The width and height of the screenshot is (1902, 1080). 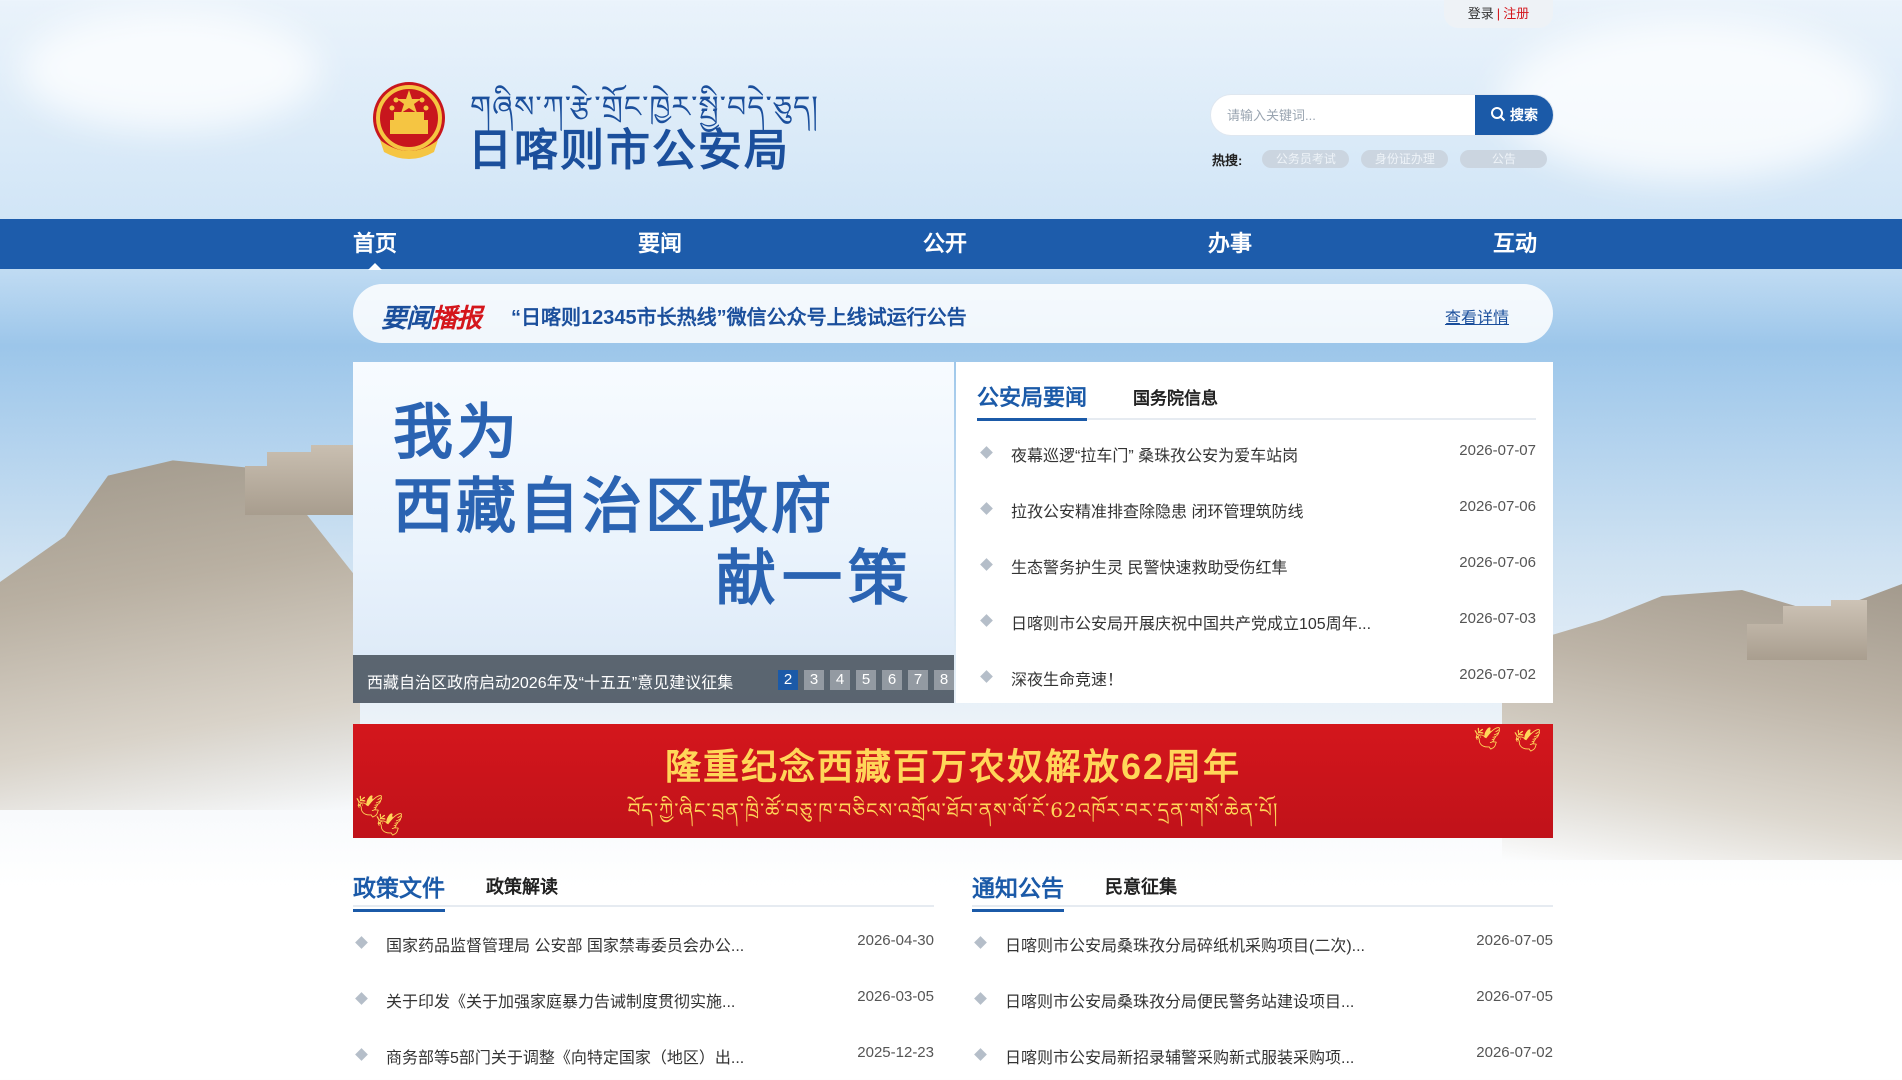 What do you see at coordinates (944, 680) in the screenshot?
I see `slide-dot: 8` at bounding box center [944, 680].